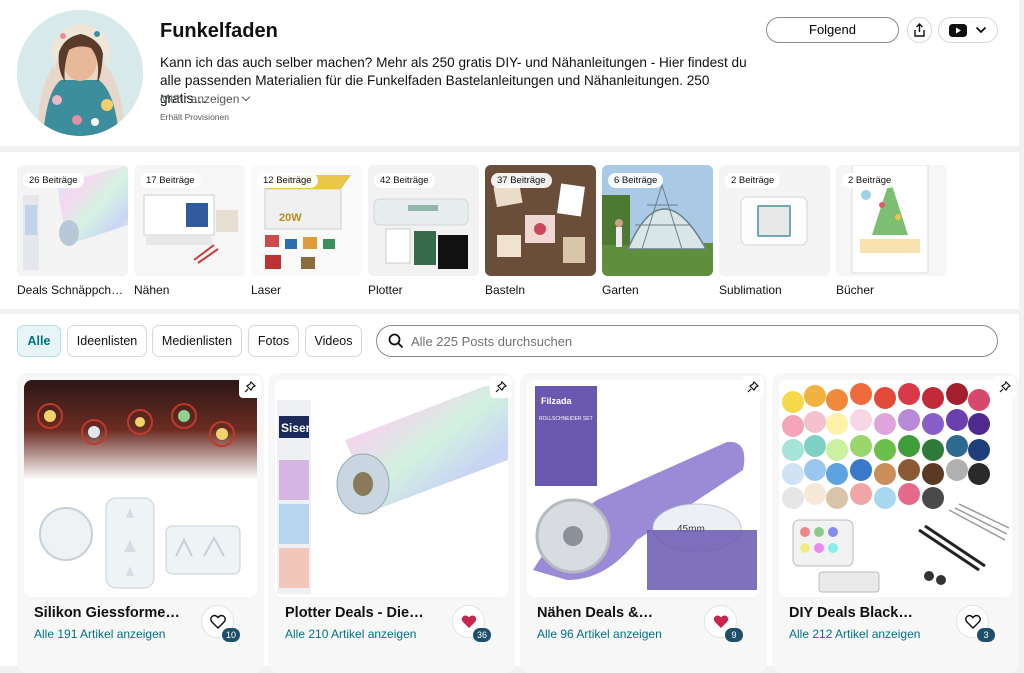 This screenshot has width=1024, height=673. I want to click on category-count-badge: 6 Beiträge, so click(636, 180).